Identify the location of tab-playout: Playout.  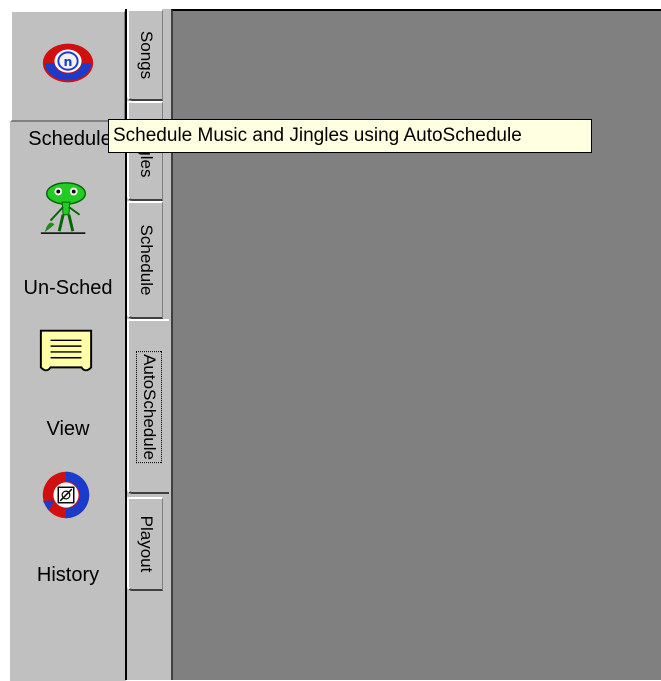
(145, 544).